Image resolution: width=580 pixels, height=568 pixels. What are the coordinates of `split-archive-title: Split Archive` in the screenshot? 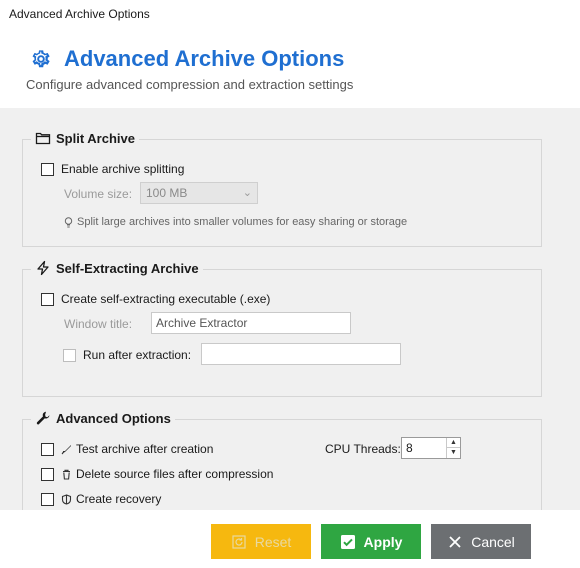 It's located at (95, 138).